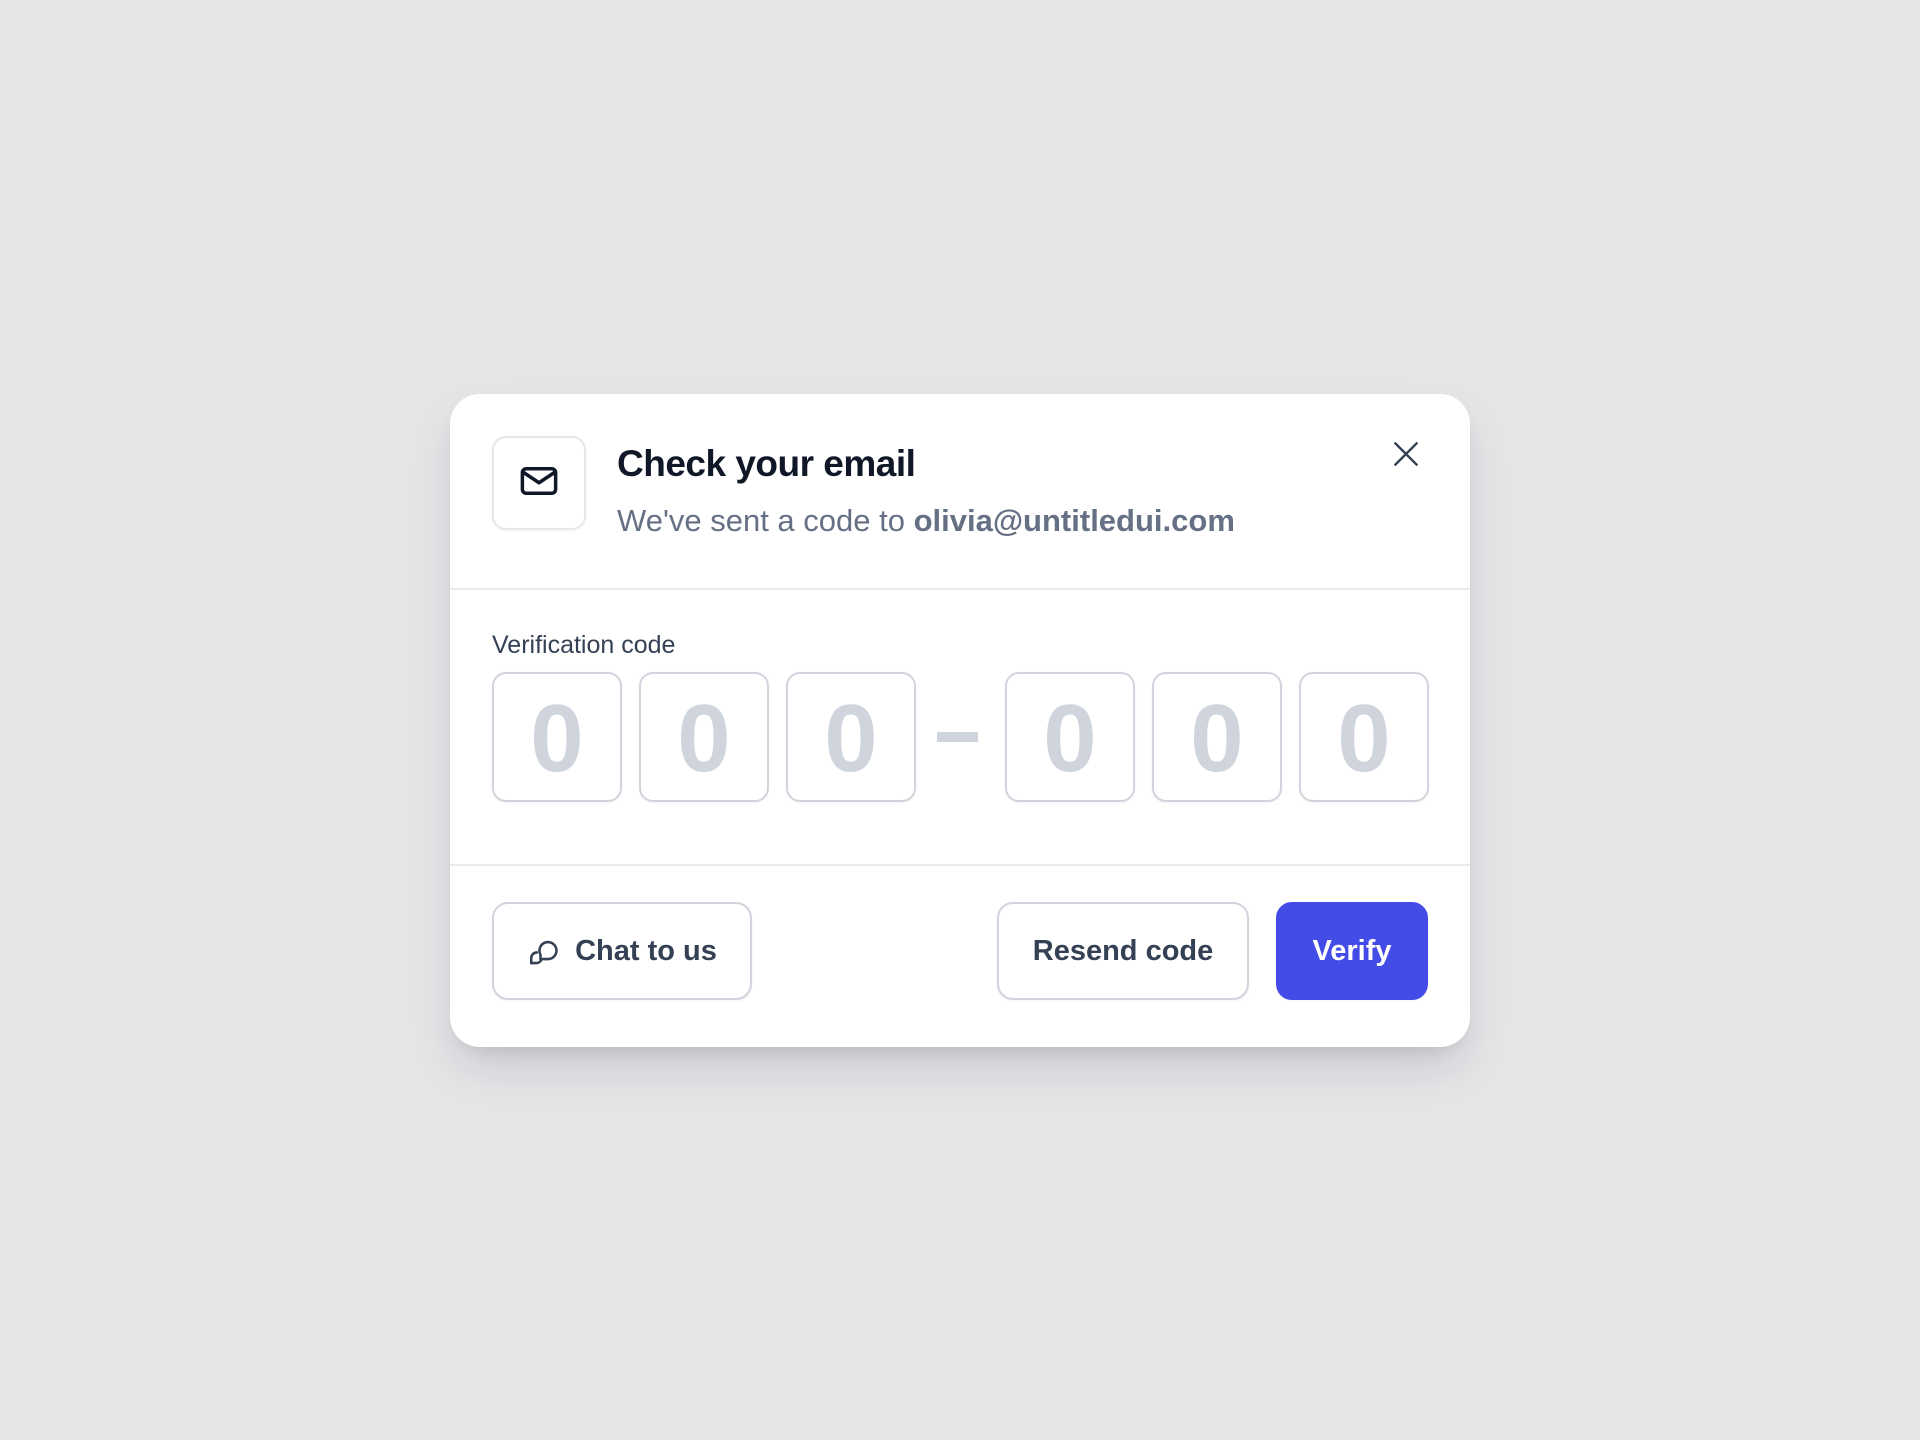  I want to click on code-digit-input-2: 0, so click(704, 737).